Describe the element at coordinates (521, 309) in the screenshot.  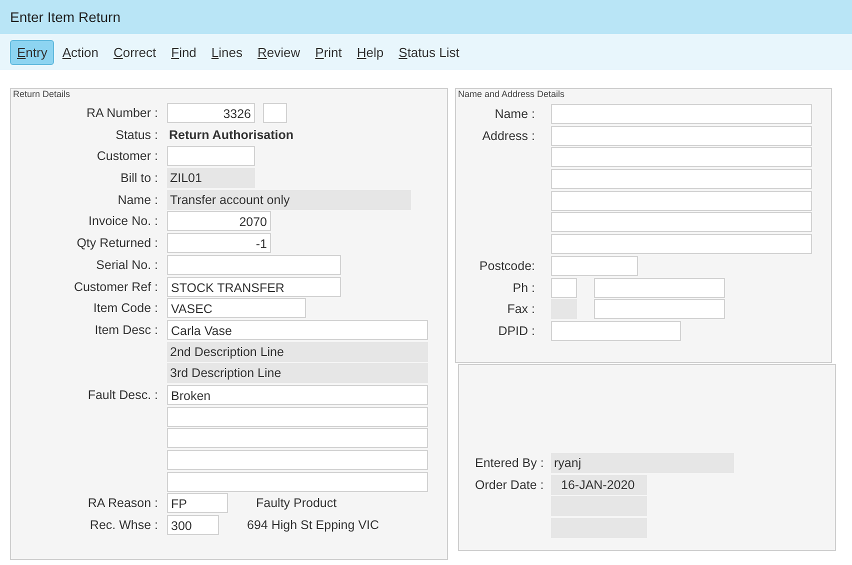
I see `field-label: Fax :` at that location.